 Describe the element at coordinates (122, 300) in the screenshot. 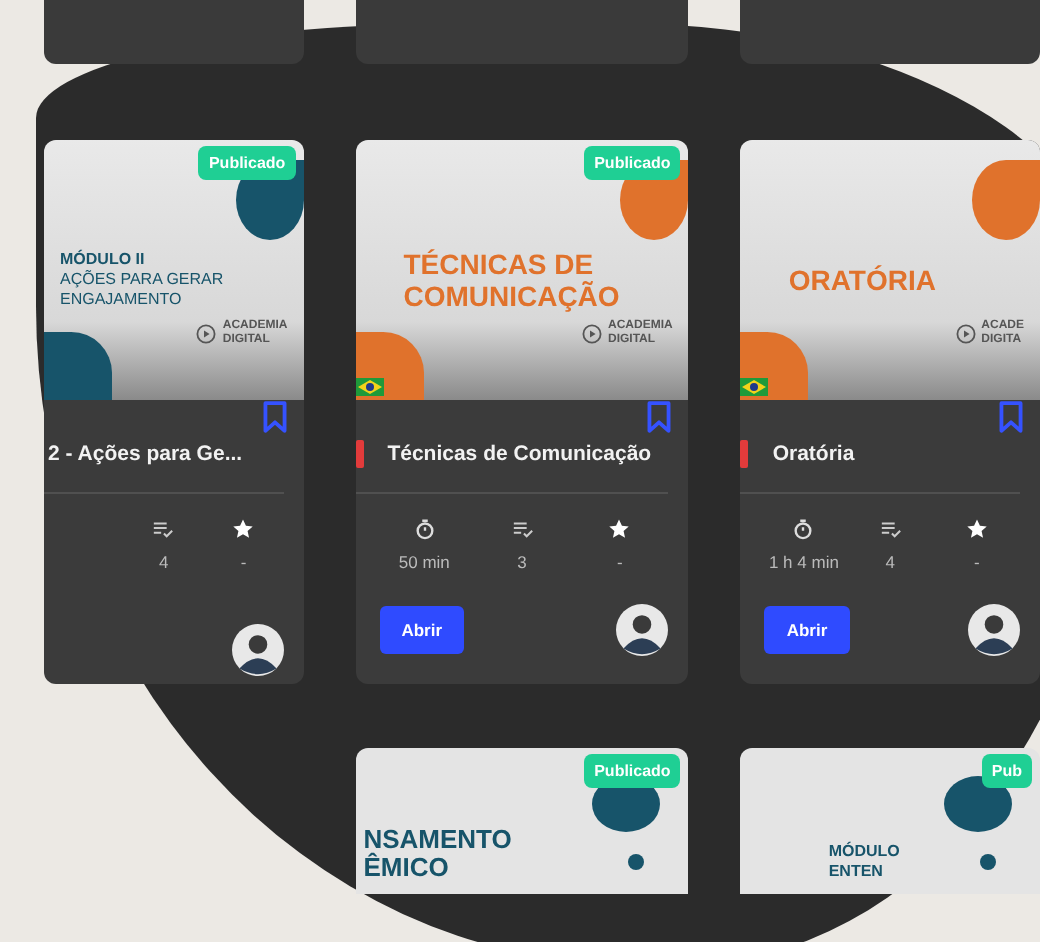

I see `cover-title: ENGAJAMENTO` at that location.